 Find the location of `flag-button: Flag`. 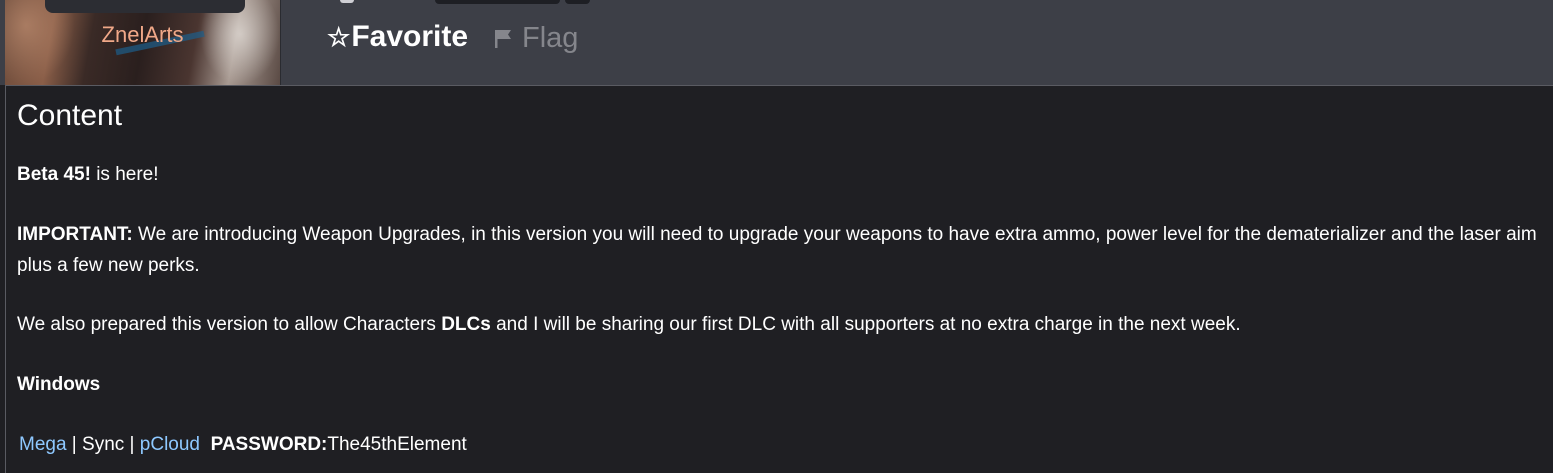

flag-button: Flag is located at coordinates (536, 38).